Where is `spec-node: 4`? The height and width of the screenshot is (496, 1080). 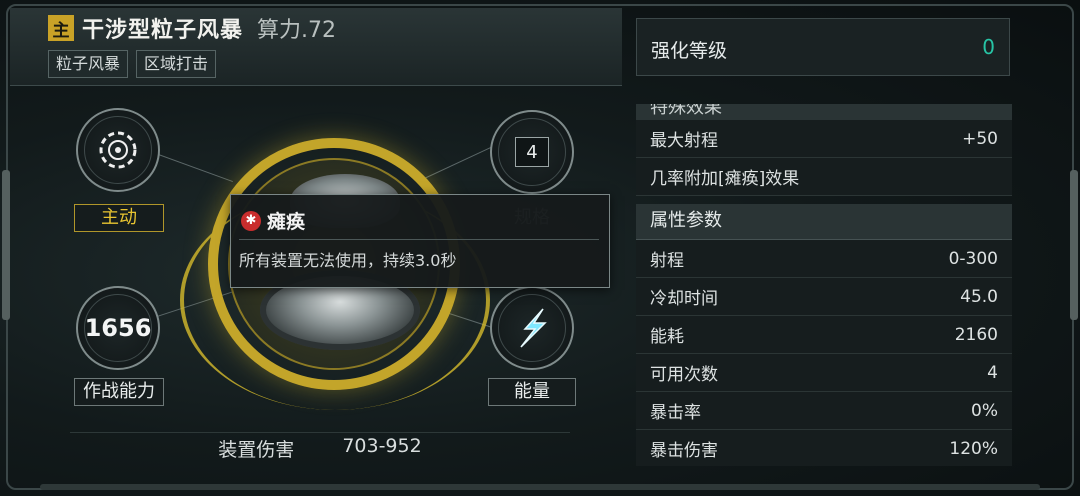 spec-node: 4 is located at coordinates (532, 152).